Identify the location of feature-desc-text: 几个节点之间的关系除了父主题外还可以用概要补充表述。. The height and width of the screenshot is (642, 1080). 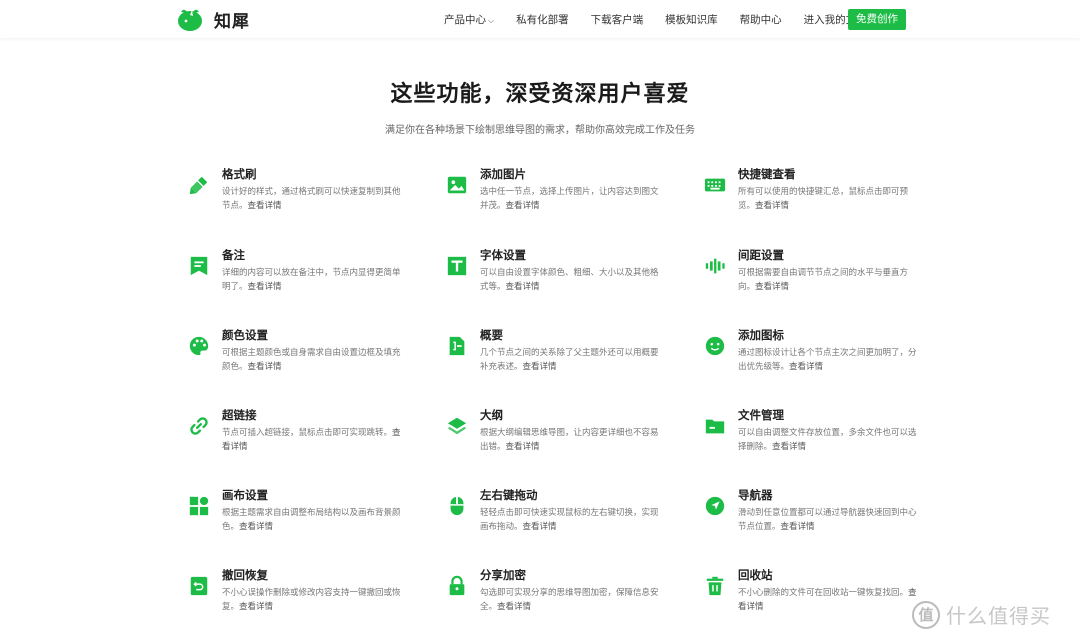
(569, 360).